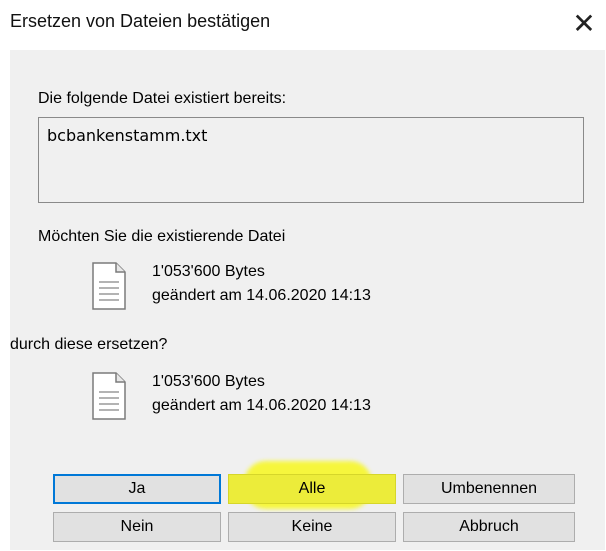 The image size is (606, 551). I want to click on close-button: ✕, so click(584, 24).